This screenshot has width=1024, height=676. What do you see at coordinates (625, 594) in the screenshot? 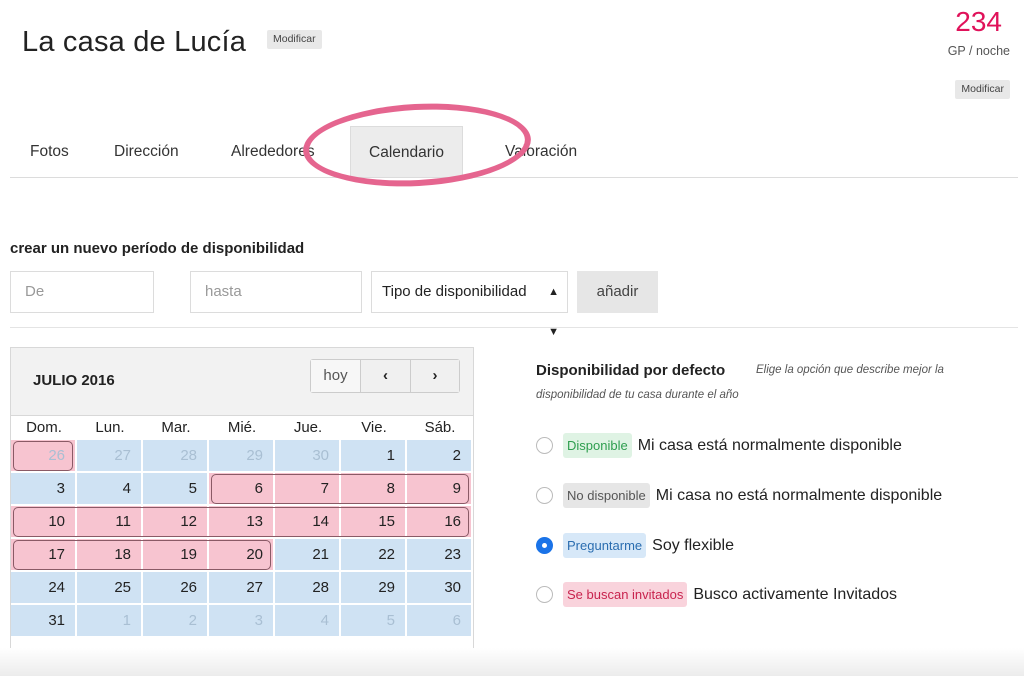
I see `availability-badge: Se buscan invitados` at bounding box center [625, 594].